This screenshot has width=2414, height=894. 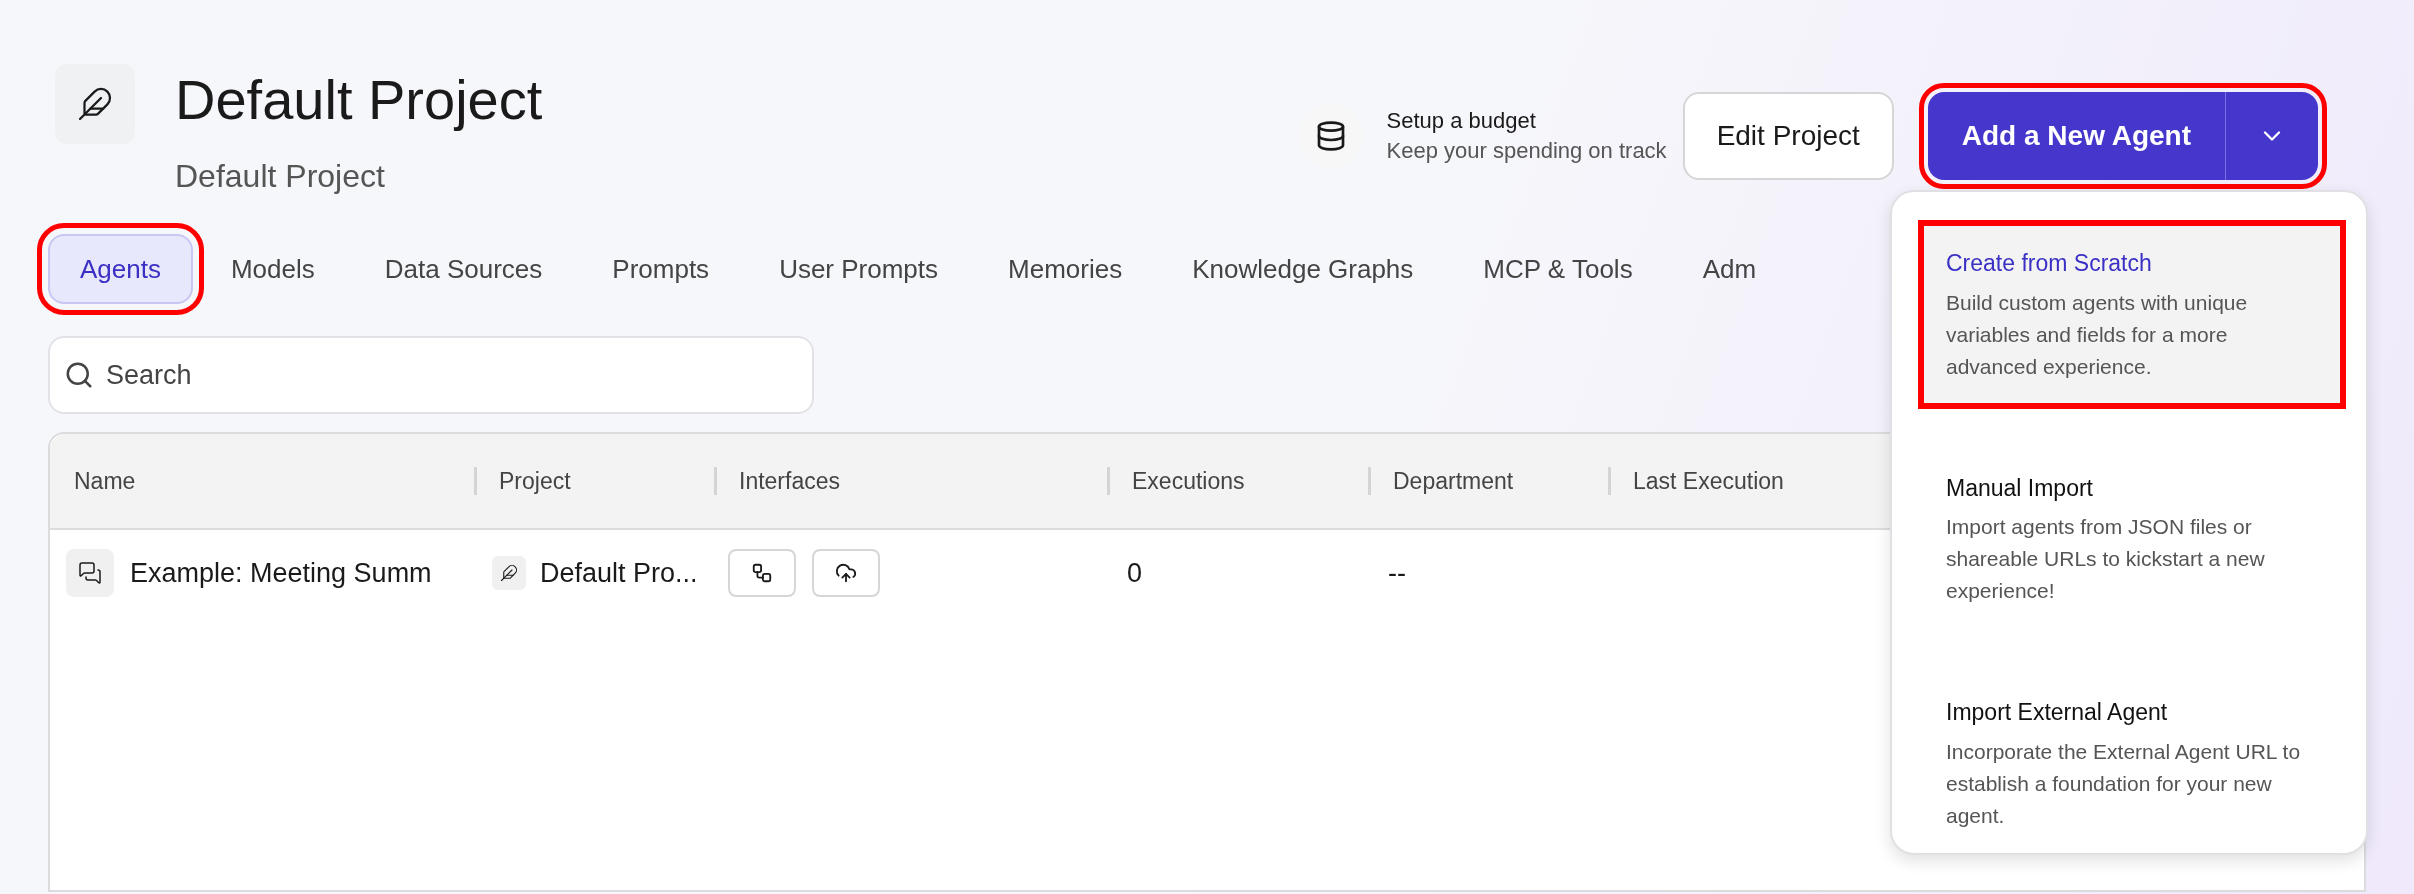 What do you see at coordinates (1303, 269) in the screenshot?
I see `tab: Knowledge Graphs` at bounding box center [1303, 269].